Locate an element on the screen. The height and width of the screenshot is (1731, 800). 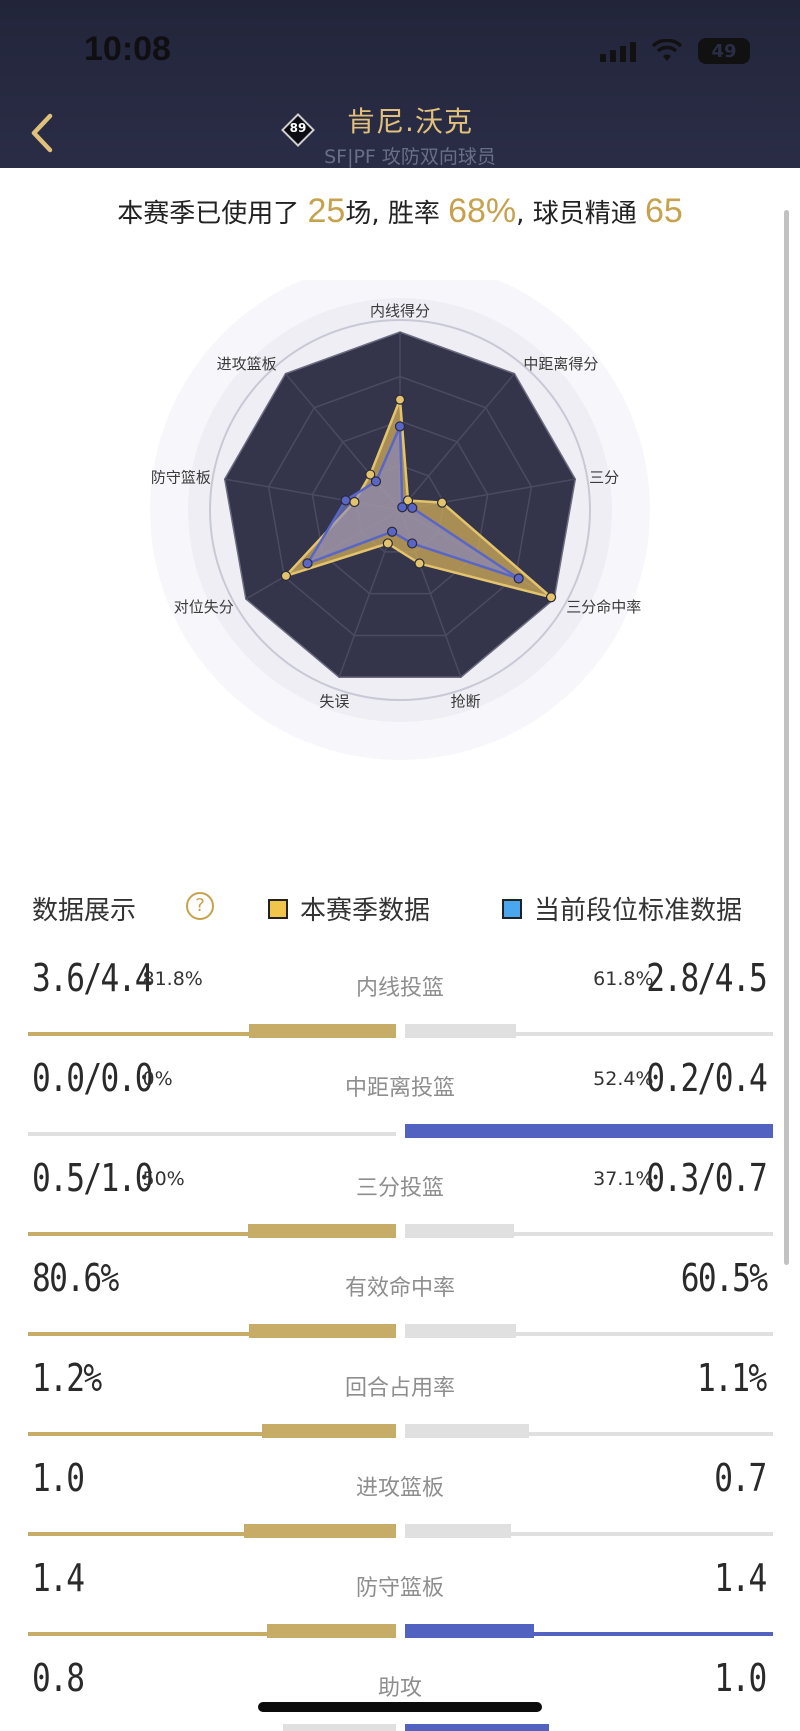
season-swatch is located at coordinates (278, 908).